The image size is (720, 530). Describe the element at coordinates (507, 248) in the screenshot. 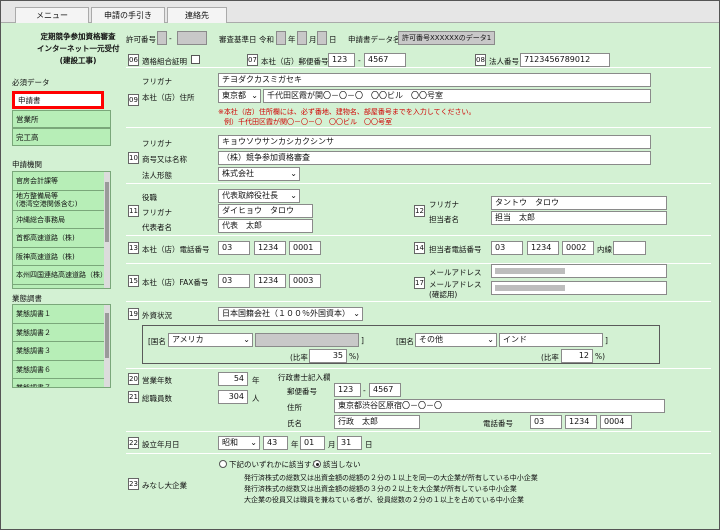

I see `contact-phone1-field: 03` at that location.